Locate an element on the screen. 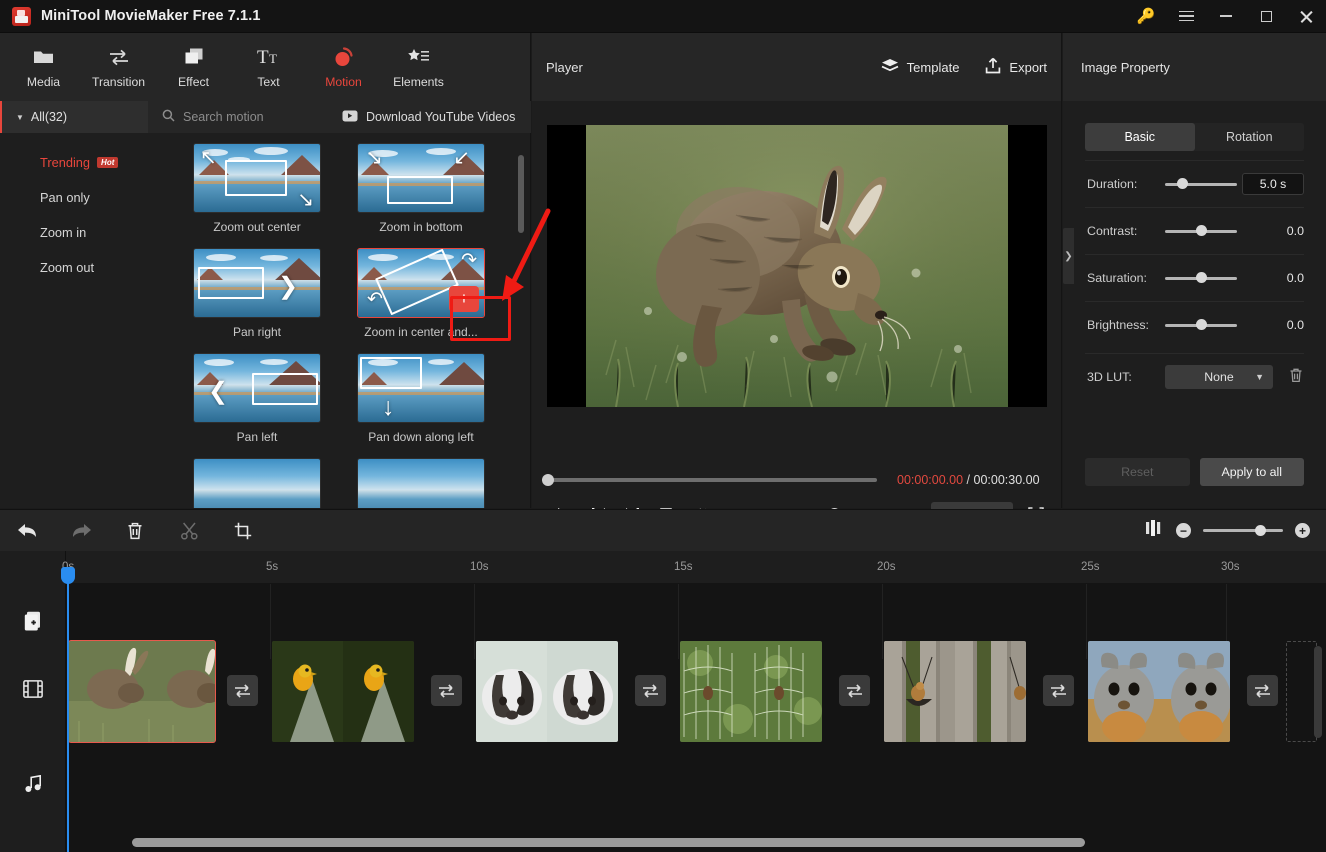  zoom-in-button: + is located at coordinates (1302, 530).